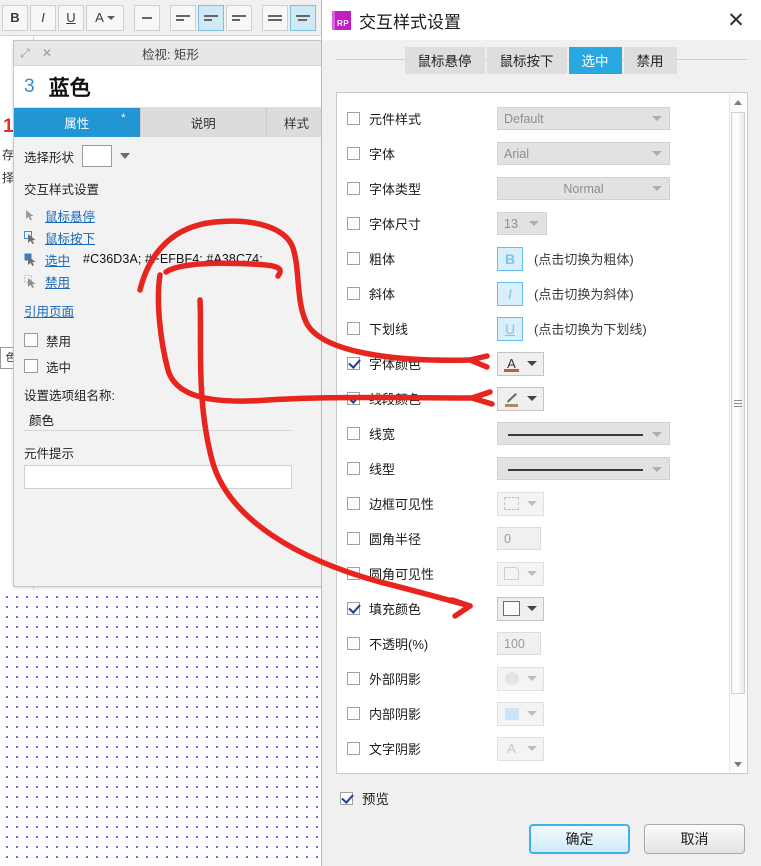  I want to click on state-row-hover: 鼠标悬停, so click(170, 215).